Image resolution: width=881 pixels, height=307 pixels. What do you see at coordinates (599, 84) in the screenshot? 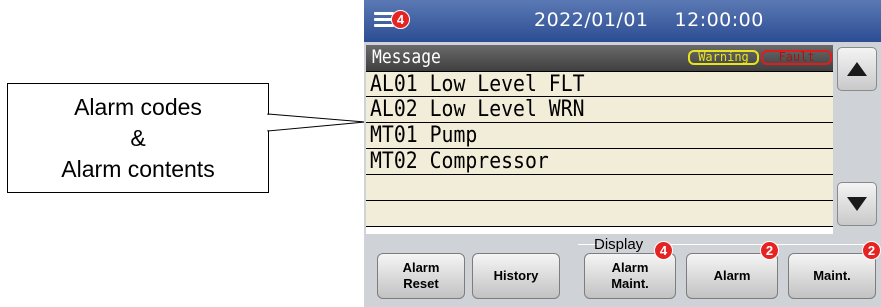
I see `message-row: AL01 Low Level FLT` at bounding box center [599, 84].